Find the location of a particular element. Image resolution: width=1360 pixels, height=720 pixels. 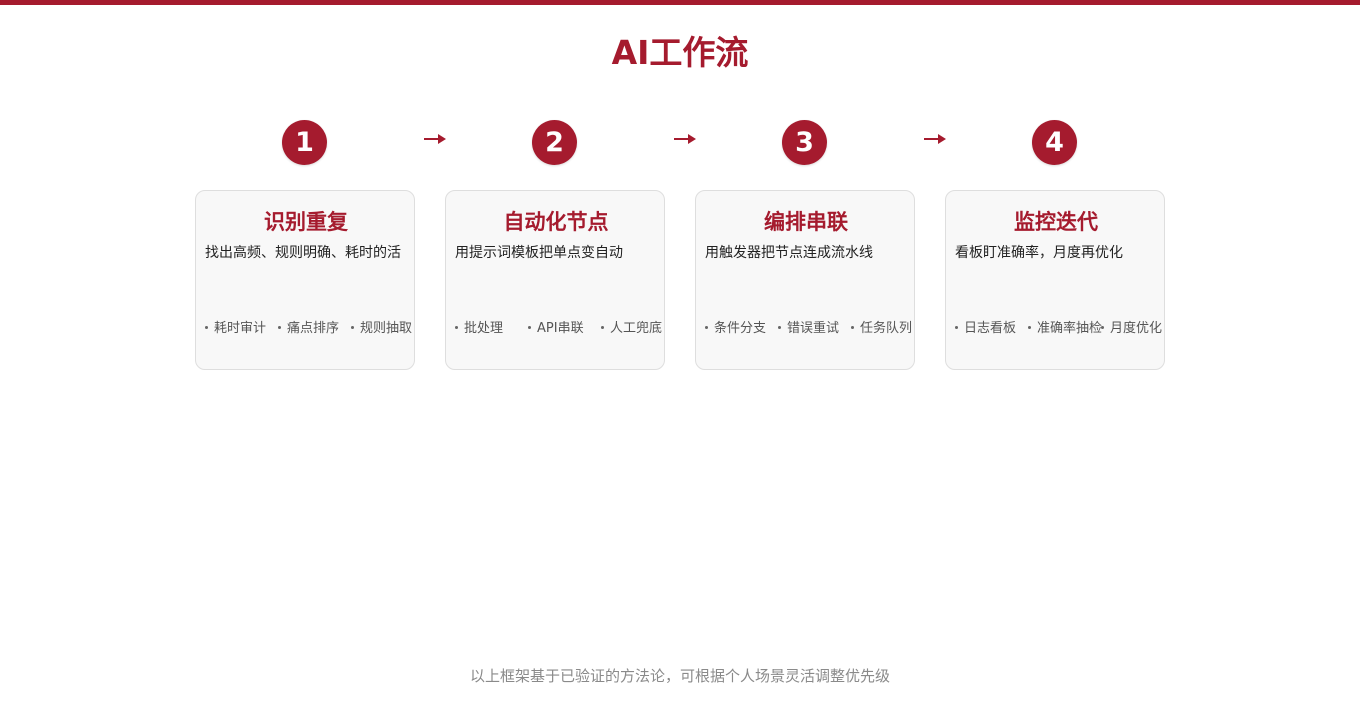

step-tag: 痛点排序 is located at coordinates (308, 329).